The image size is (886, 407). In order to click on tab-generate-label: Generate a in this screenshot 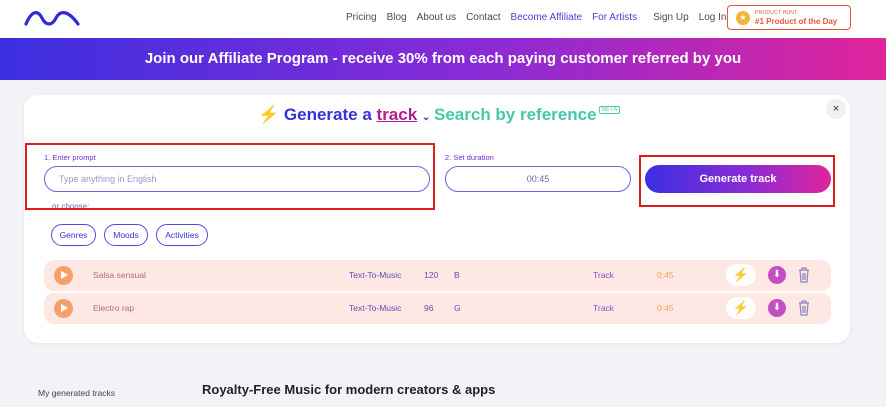, I will do `click(327, 114)`.